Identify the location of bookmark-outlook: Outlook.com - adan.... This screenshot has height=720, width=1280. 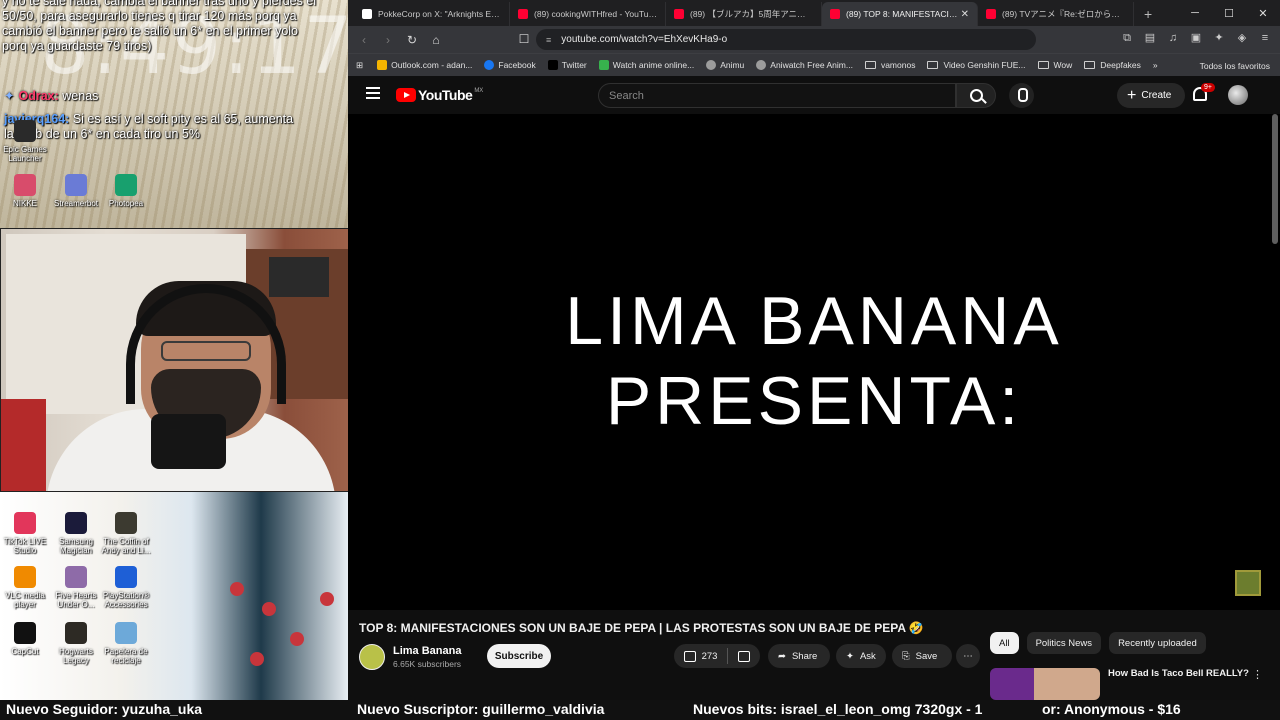
(424, 65).